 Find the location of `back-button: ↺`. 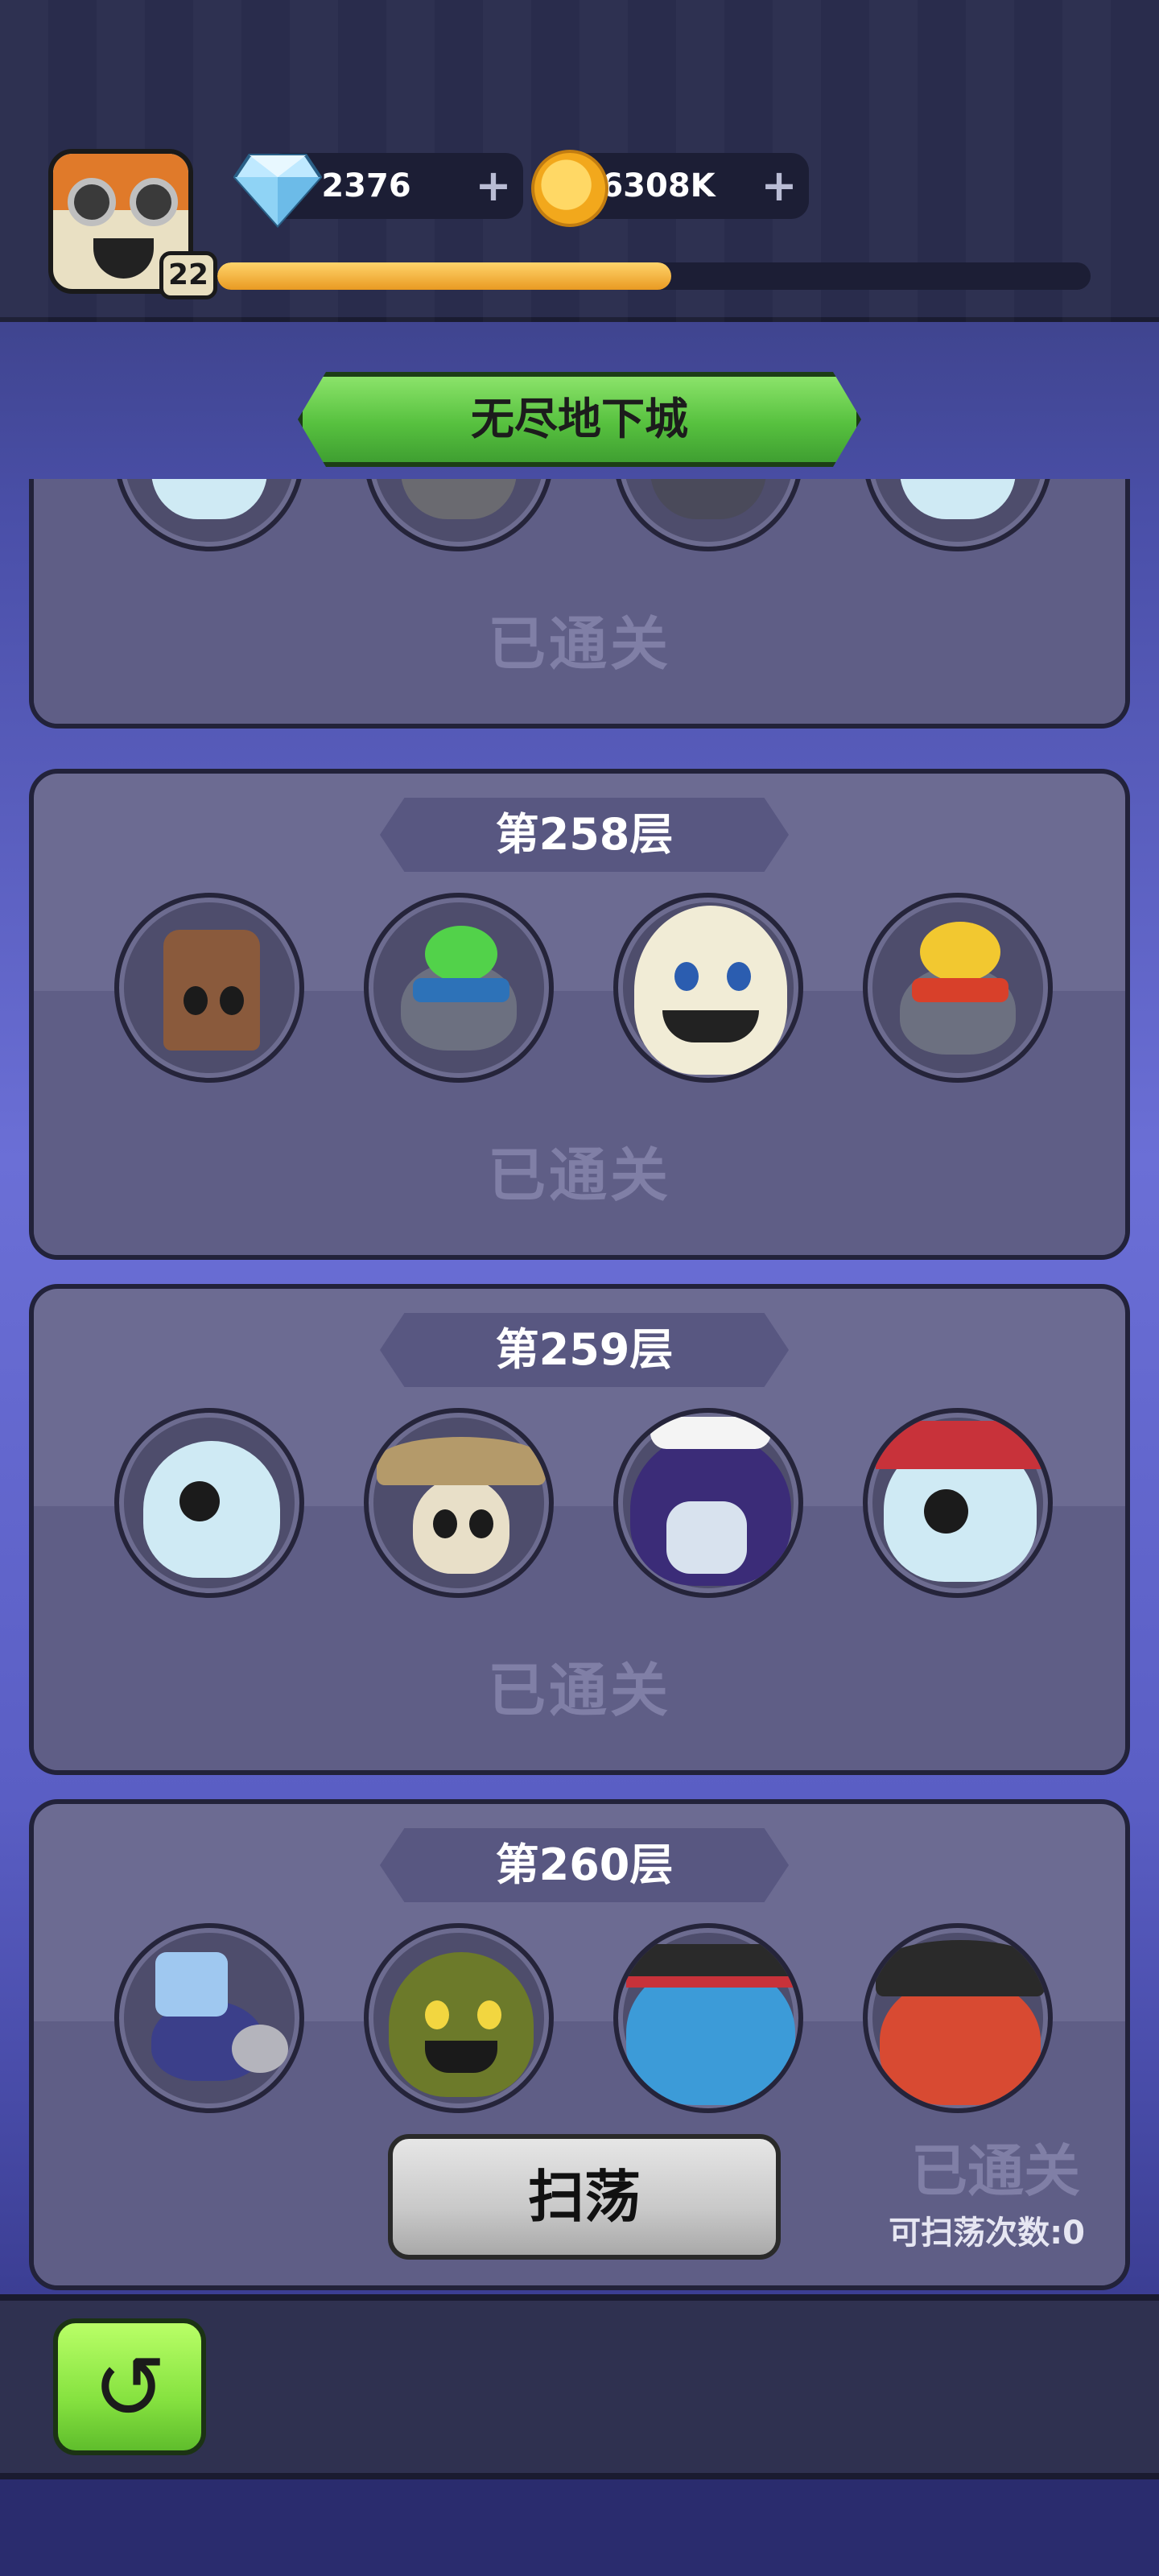

back-button: ↺ is located at coordinates (129, 2386).